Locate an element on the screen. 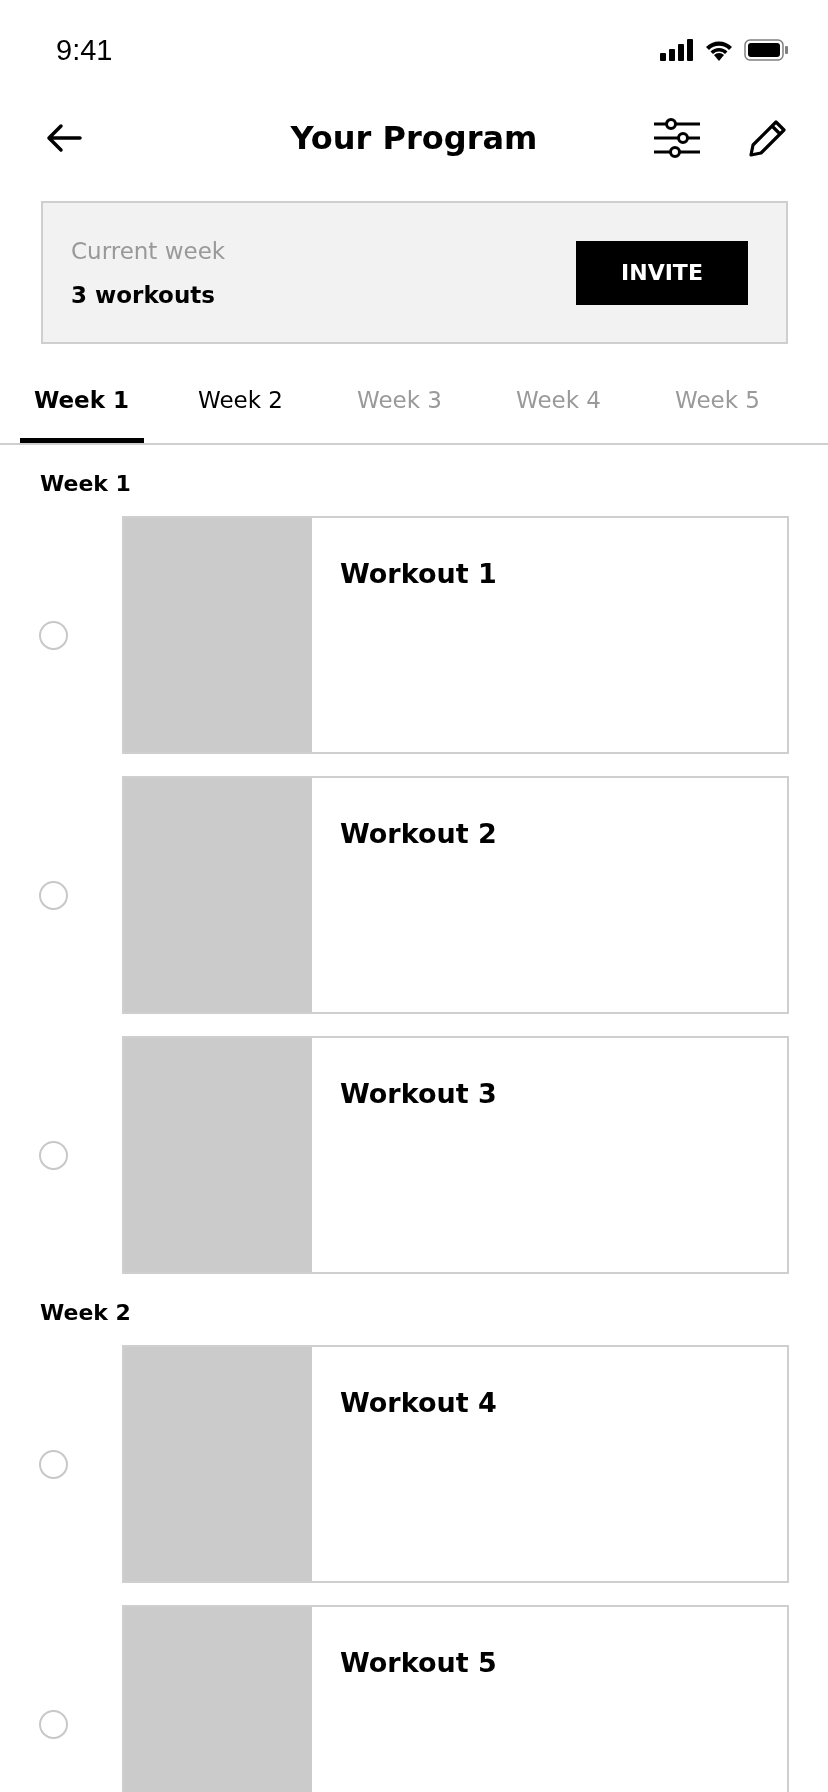 This screenshot has height=1792, width=828. workout-card: Workout 4 is located at coordinates (455, 1464).